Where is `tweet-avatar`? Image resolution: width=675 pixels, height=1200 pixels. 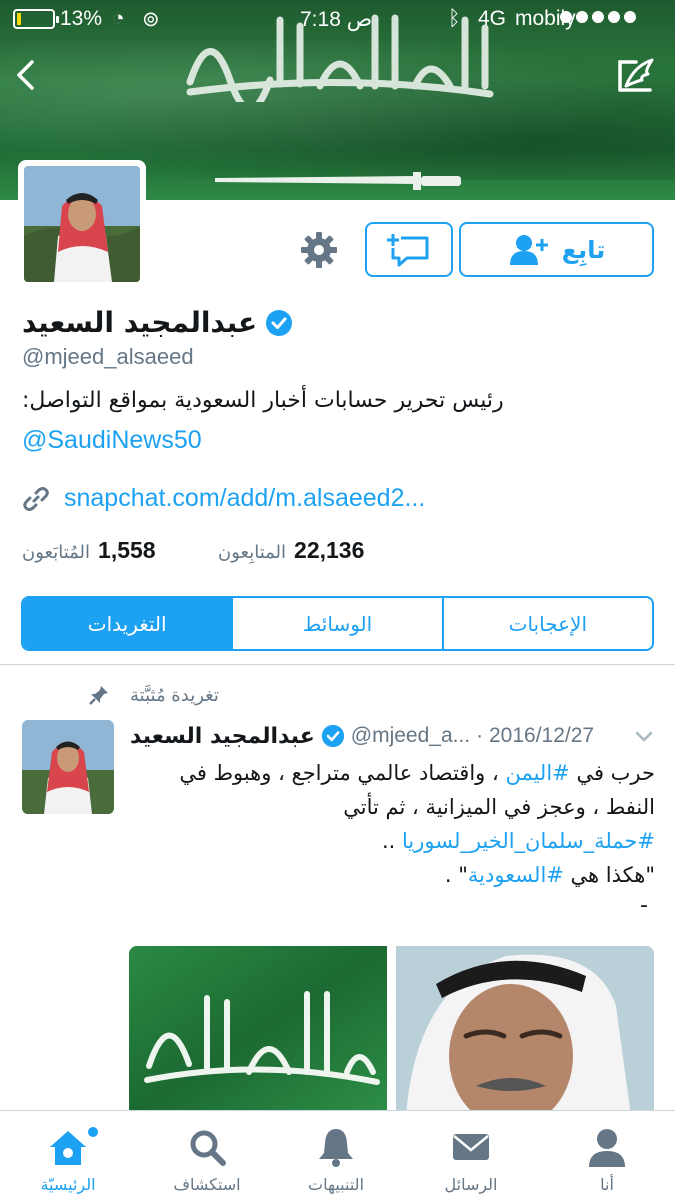
tweet-avatar is located at coordinates (68, 767).